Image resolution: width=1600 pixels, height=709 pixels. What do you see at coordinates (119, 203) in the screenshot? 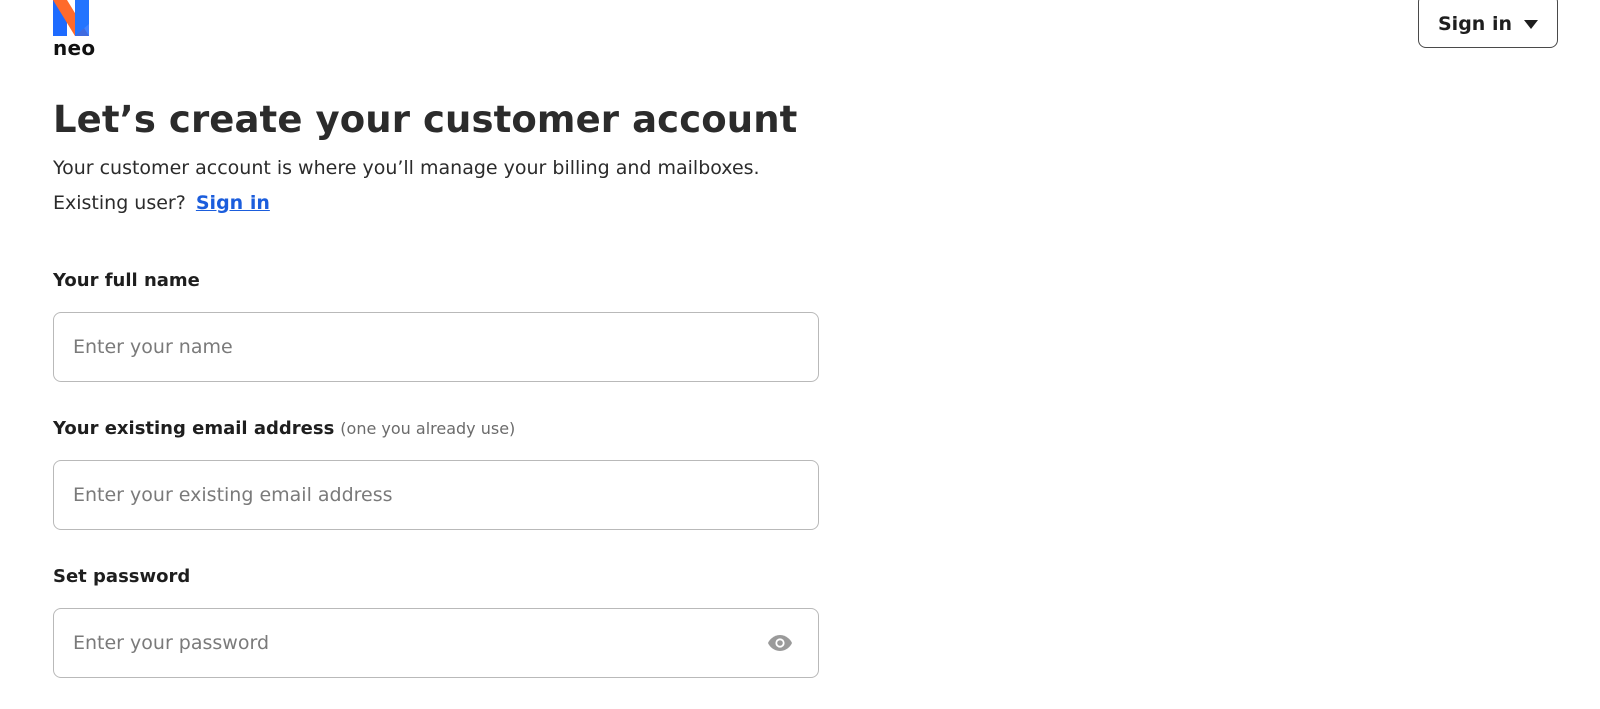
I see `existing-user-prefix: Existing user?` at bounding box center [119, 203].